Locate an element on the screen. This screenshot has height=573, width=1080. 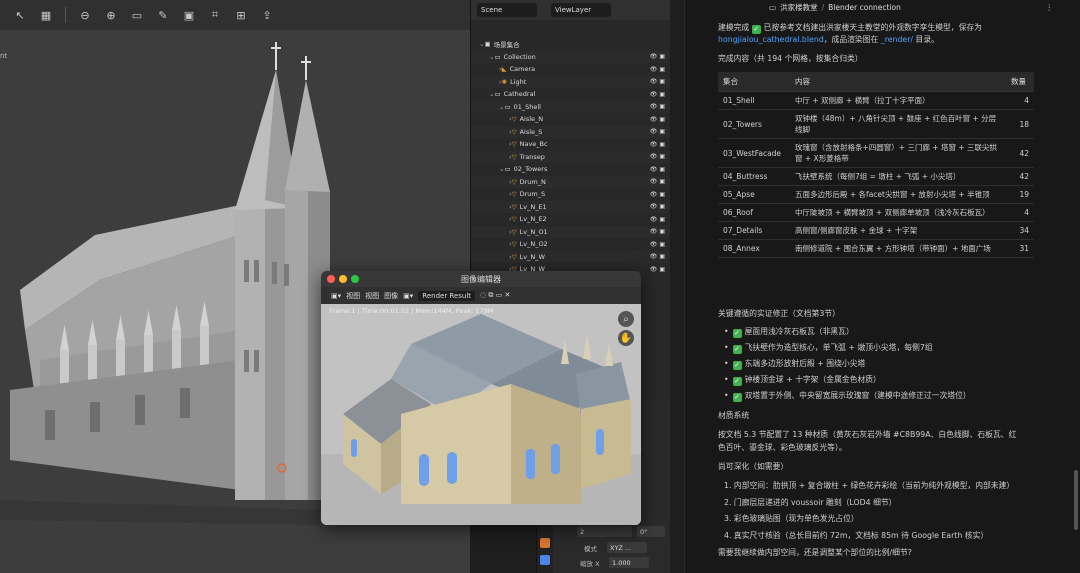
check-icon: ✓ is located at coordinates (737, 365).